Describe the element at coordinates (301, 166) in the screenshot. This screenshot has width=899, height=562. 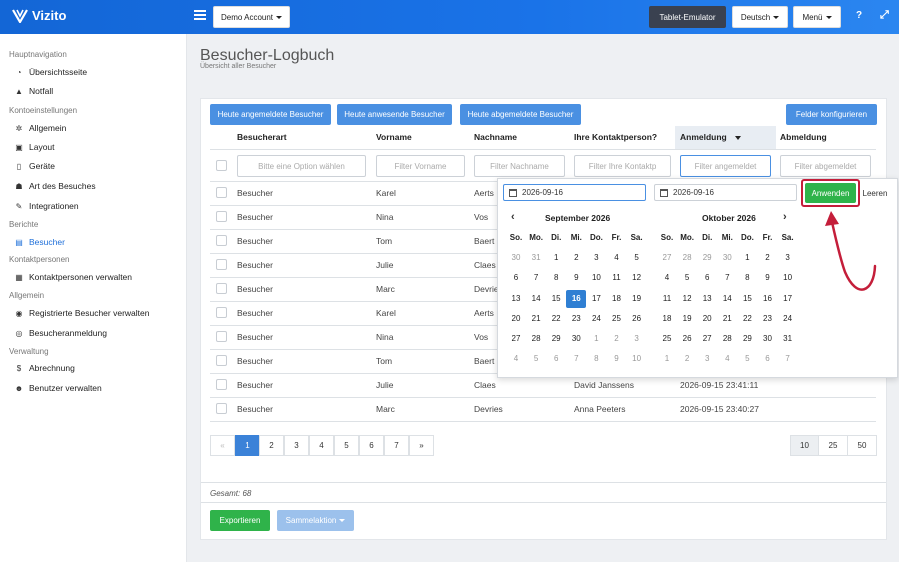
I see `filter-type-select: Bitte eine Option wählen` at that location.